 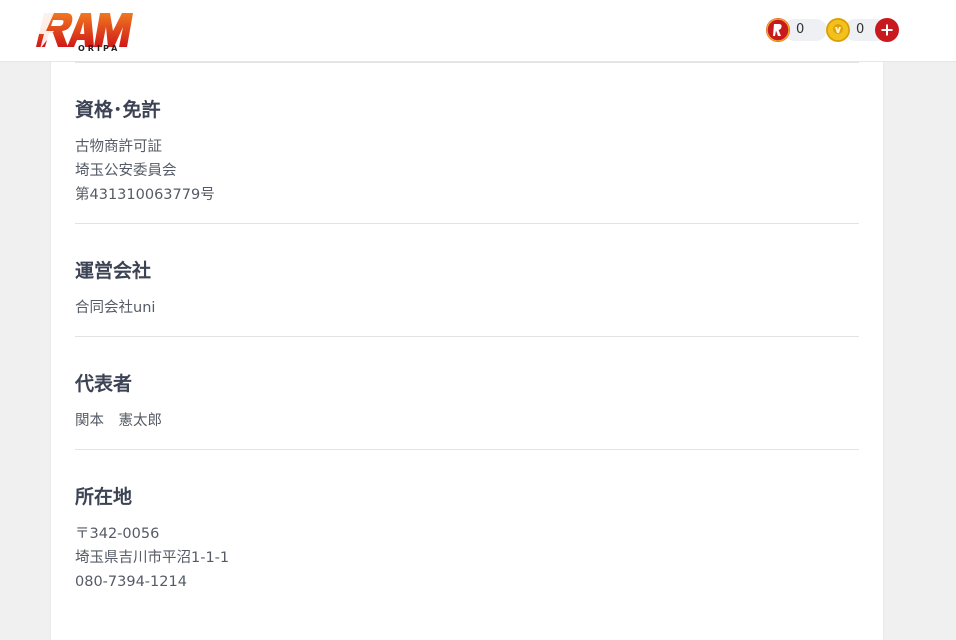 I want to click on license-line: 古物商許可証, so click(x=118, y=147).